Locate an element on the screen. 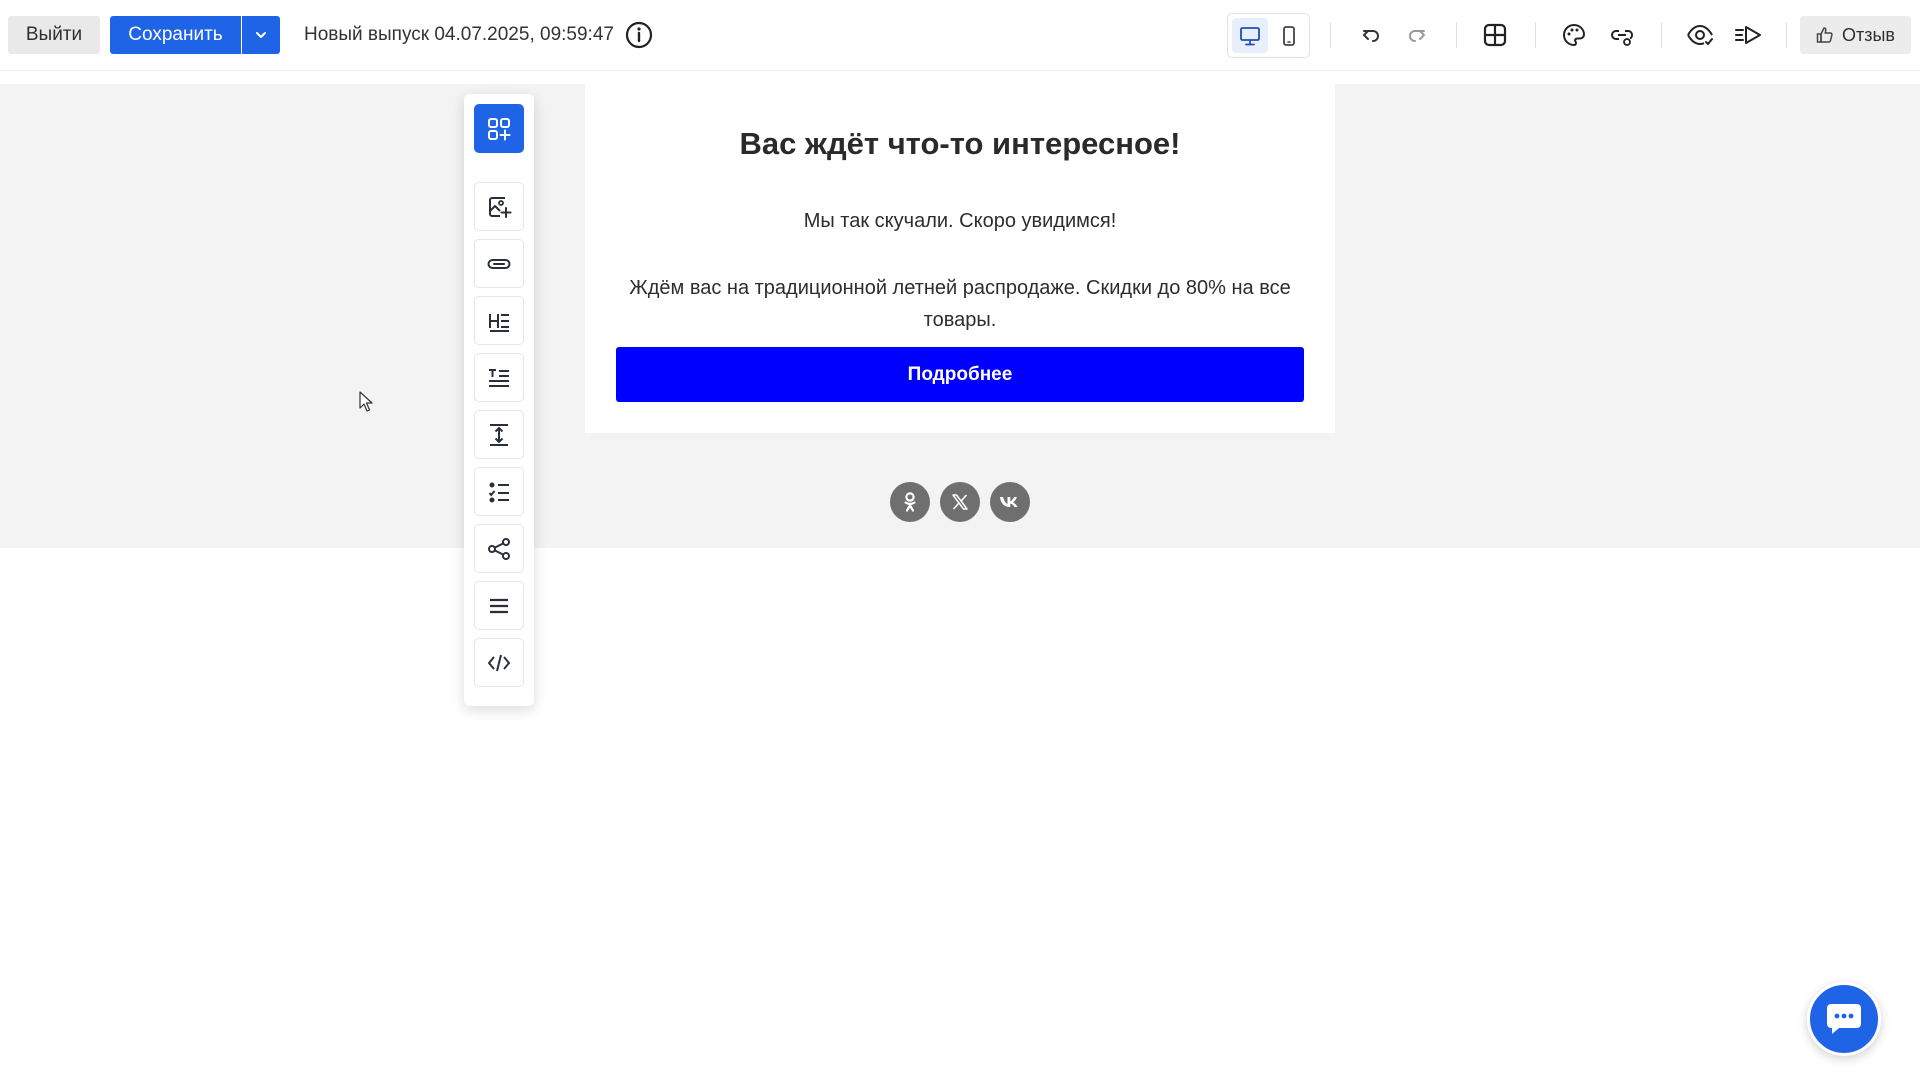  social-block-icon is located at coordinates (499, 548).